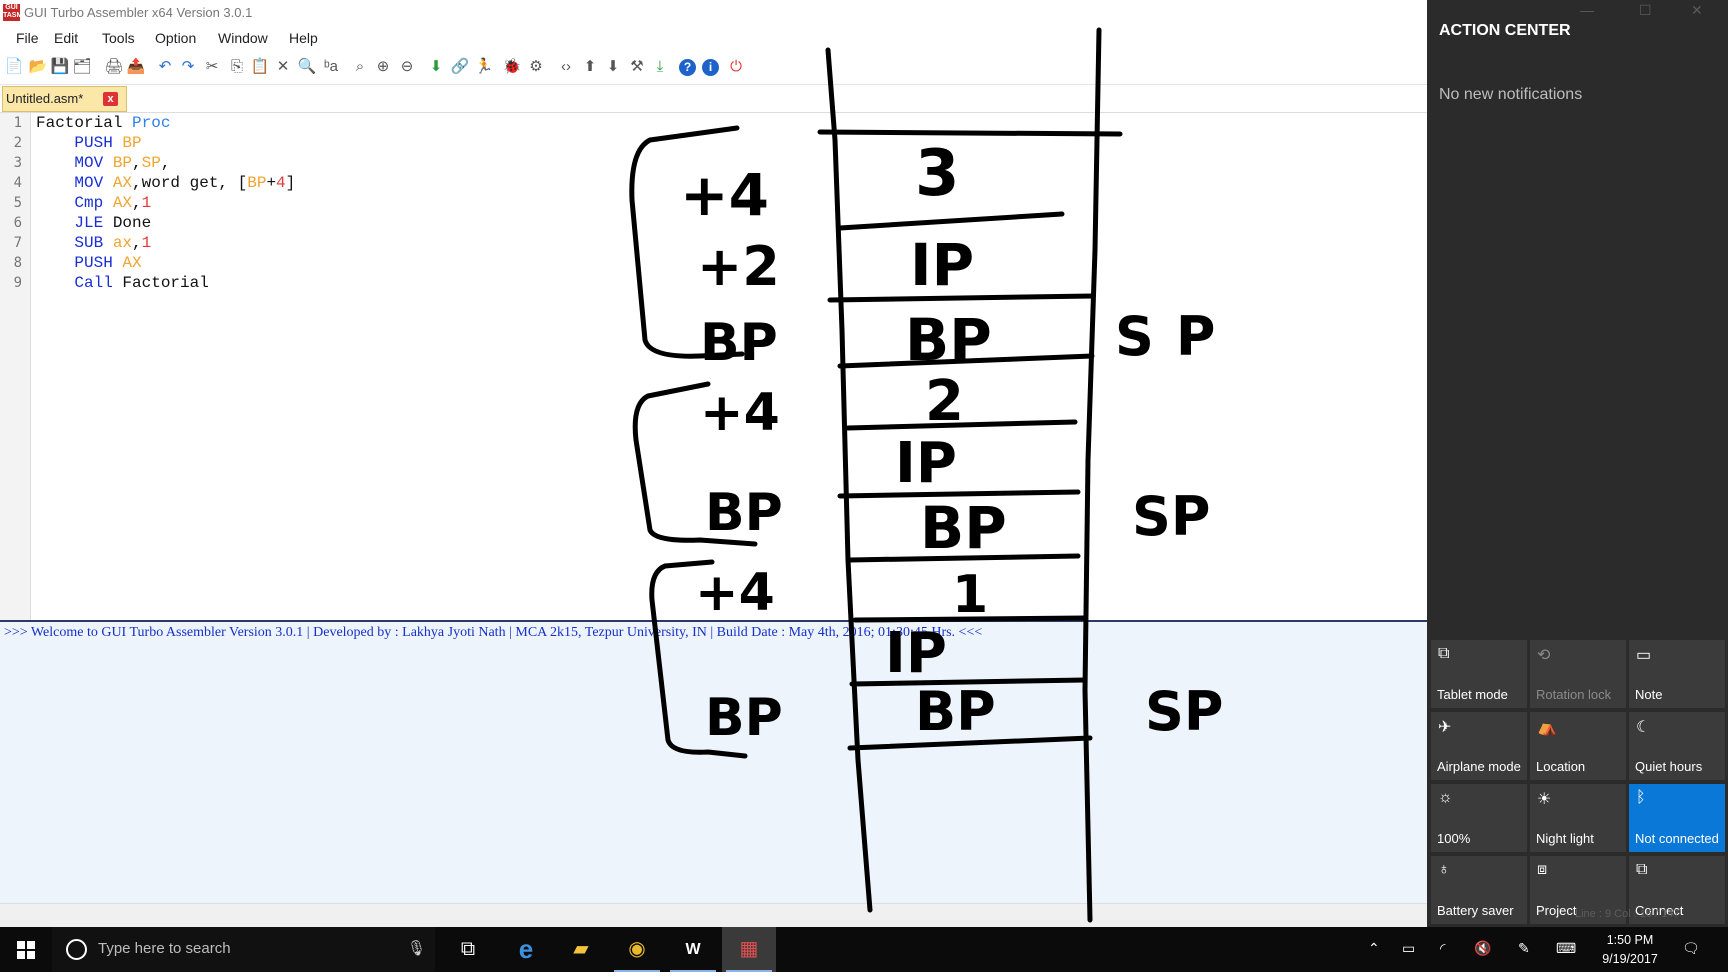 The width and height of the screenshot is (1728, 977). What do you see at coordinates (1630, 950) in the screenshot?
I see `clock: 1:50 PM 9/19/2017` at bounding box center [1630, 950].